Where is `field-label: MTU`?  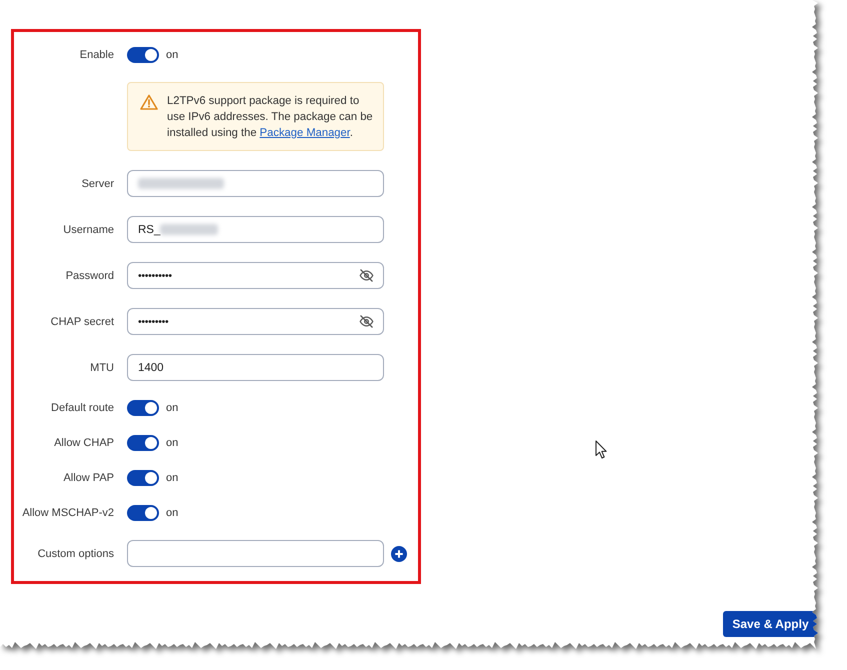
field-label: MTU is located at coordinates (102, 368).